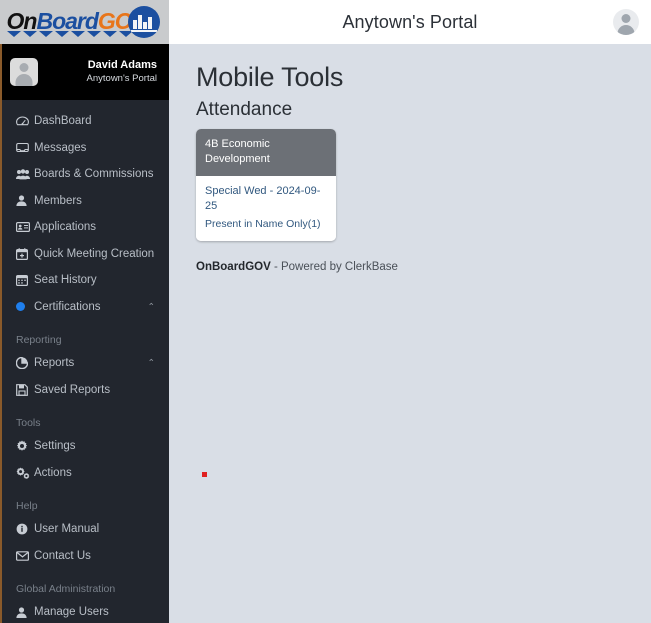  I want to click on sidebar-item-reports: Reports ⌃, so click(85, 363).